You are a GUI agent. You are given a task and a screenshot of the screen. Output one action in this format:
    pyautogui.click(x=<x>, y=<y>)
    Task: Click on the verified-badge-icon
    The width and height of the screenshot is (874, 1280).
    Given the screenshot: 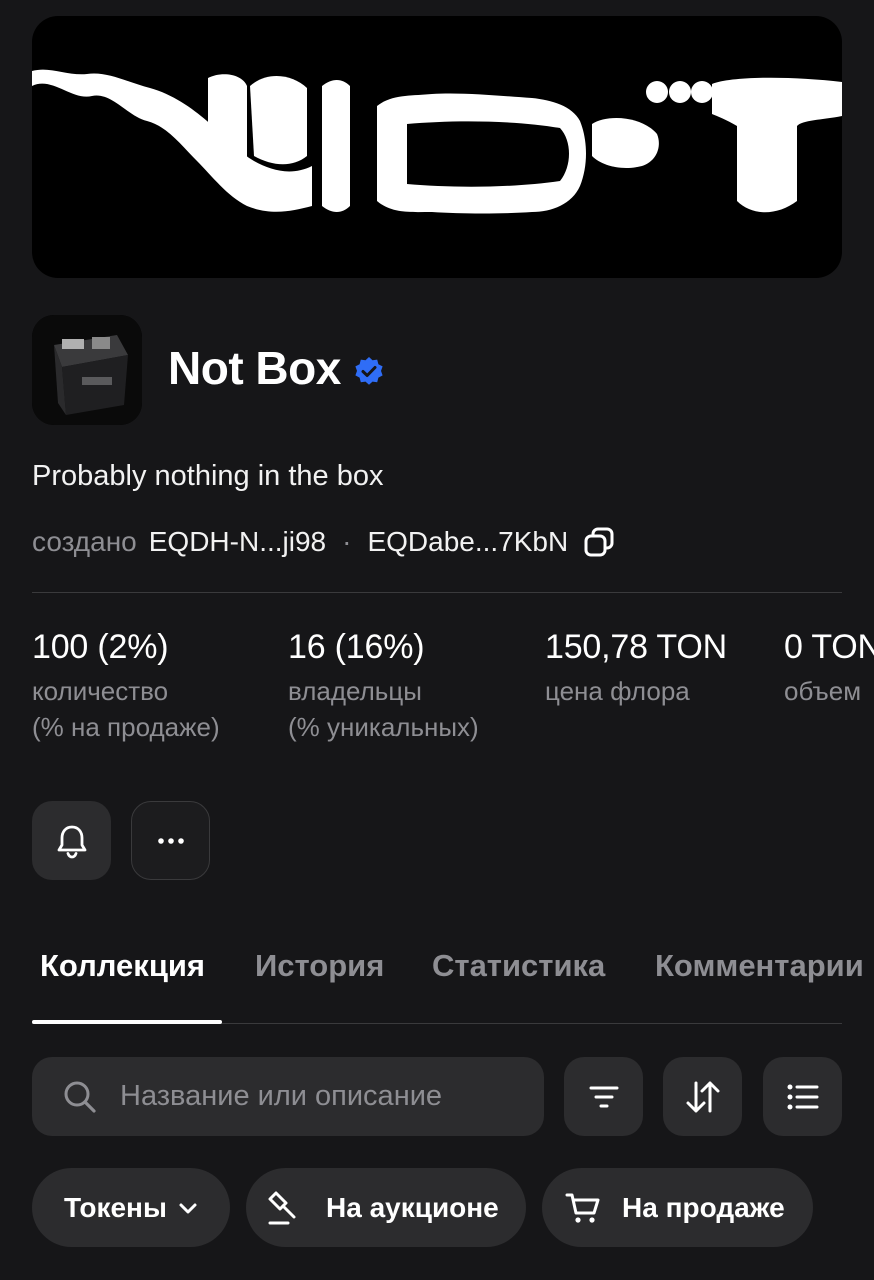 What is the action you would take?
    pyautogui.click(x=369, y=371)
    